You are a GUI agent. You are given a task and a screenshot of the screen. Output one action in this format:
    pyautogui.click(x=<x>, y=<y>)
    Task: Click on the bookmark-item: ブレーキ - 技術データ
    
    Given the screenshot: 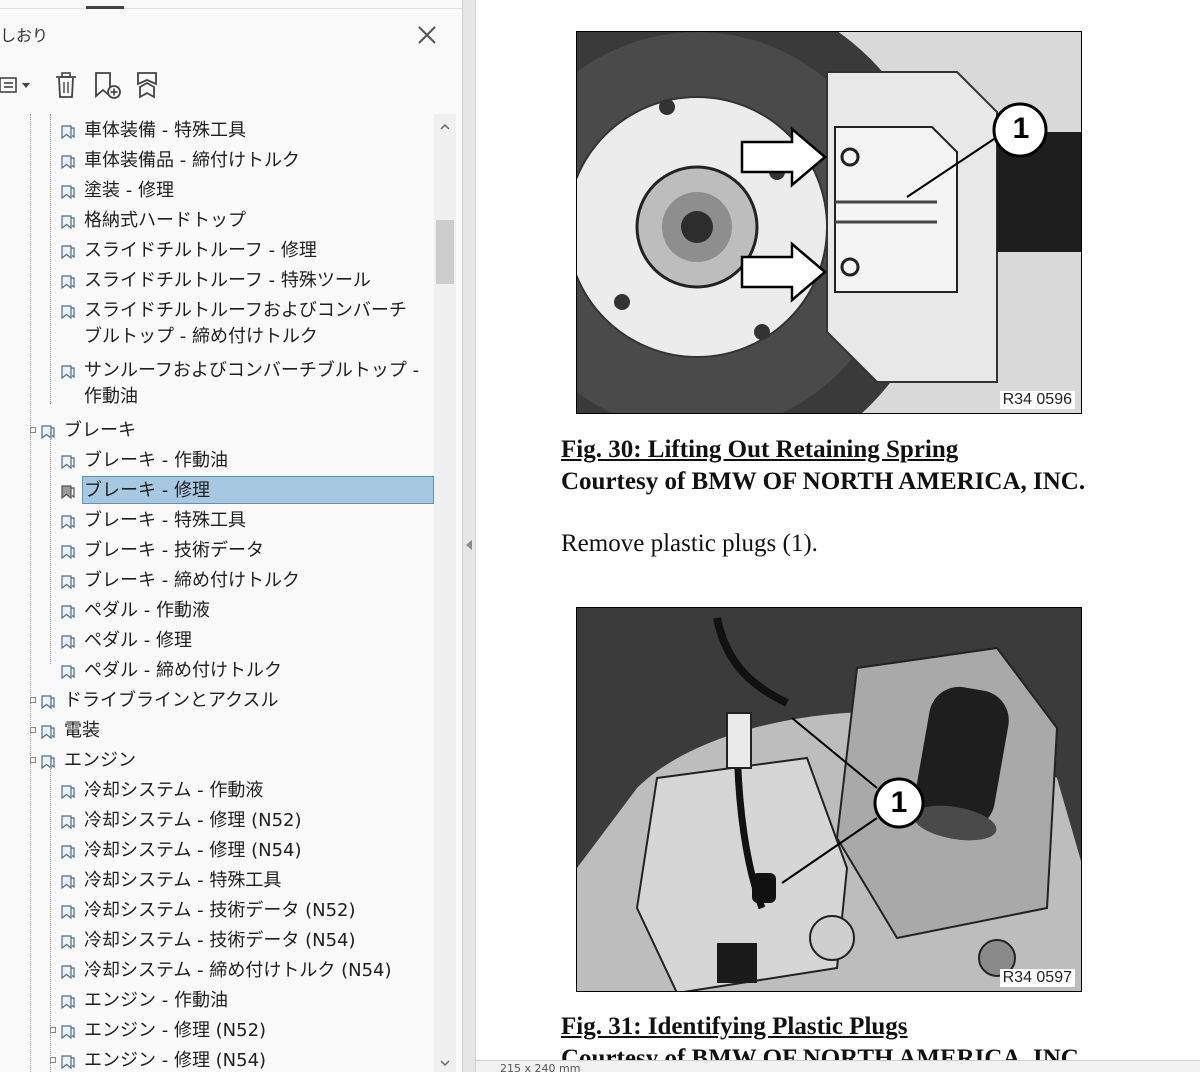 What is the action you would take?
    pyautogui.click(x=217, y=551)
    